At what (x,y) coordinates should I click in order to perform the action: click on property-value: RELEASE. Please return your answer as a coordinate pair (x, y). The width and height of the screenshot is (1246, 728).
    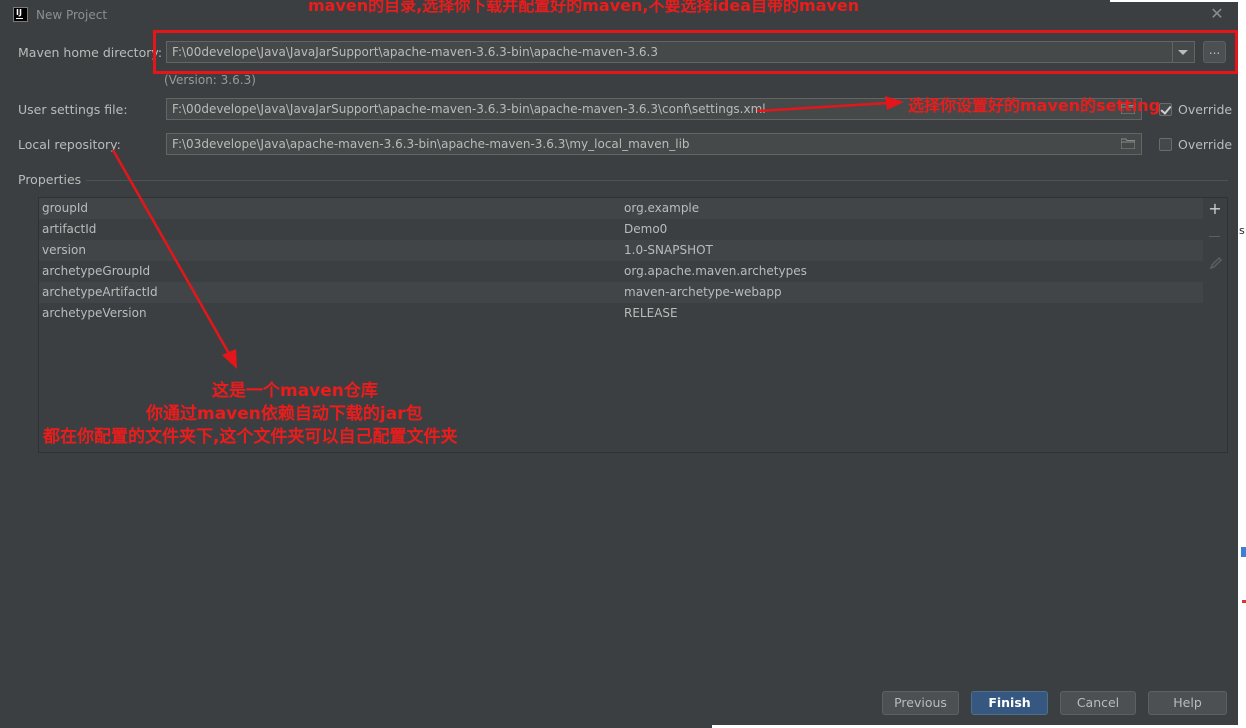
    Looking at the image, I should click on (651, 313).